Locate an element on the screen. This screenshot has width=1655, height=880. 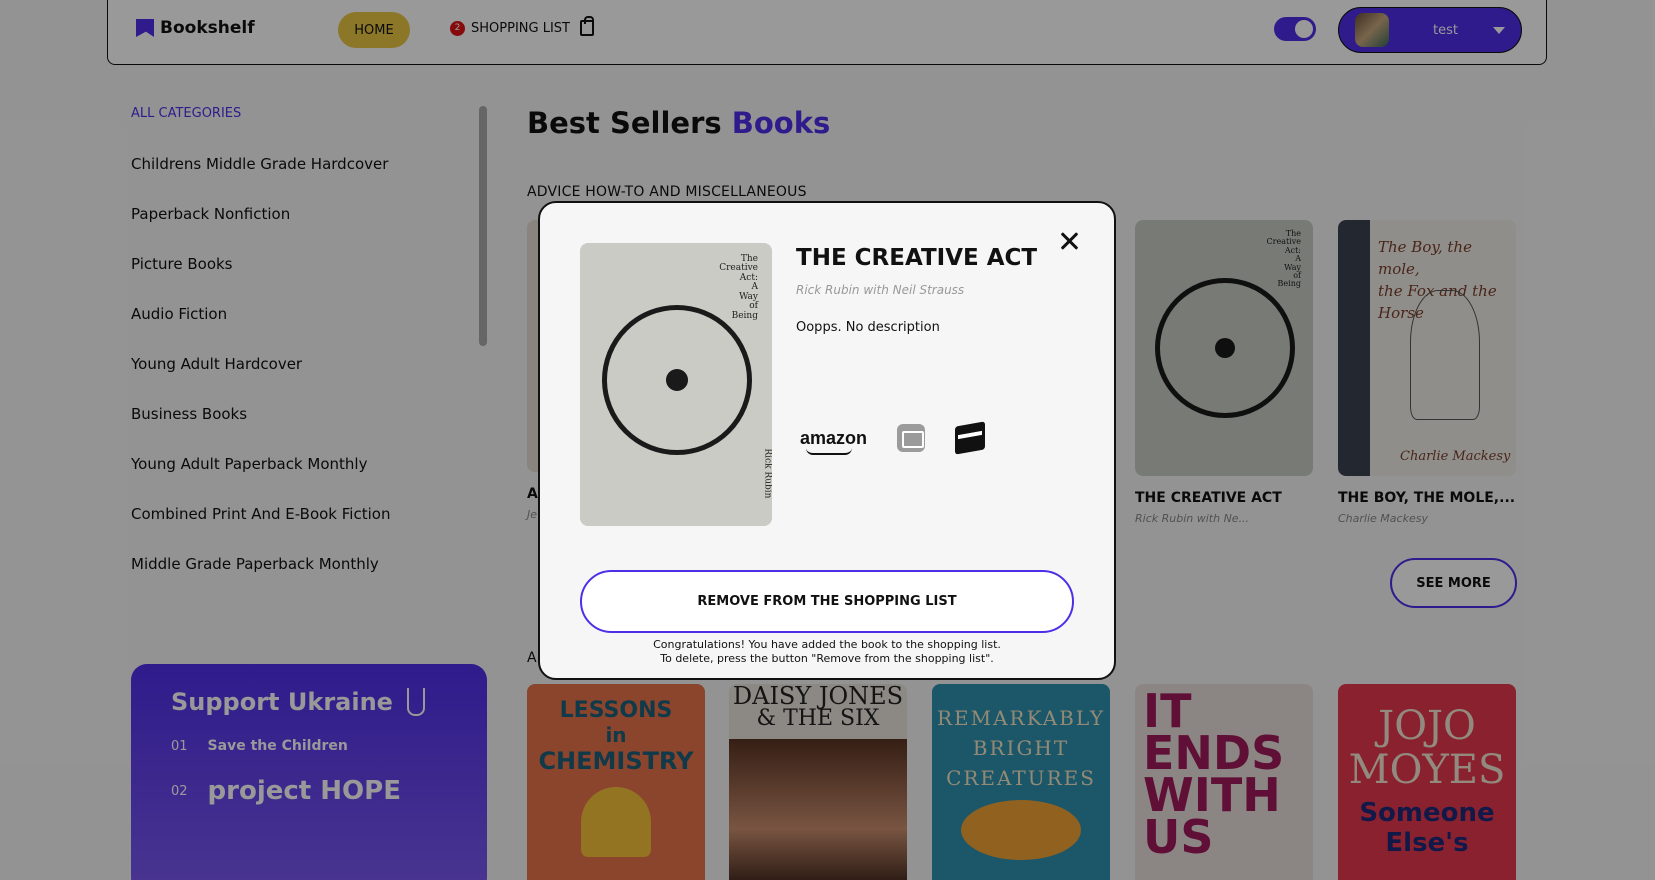
modal-book-title: THE CREATIVE ACT is located at coordinates (917, 258).